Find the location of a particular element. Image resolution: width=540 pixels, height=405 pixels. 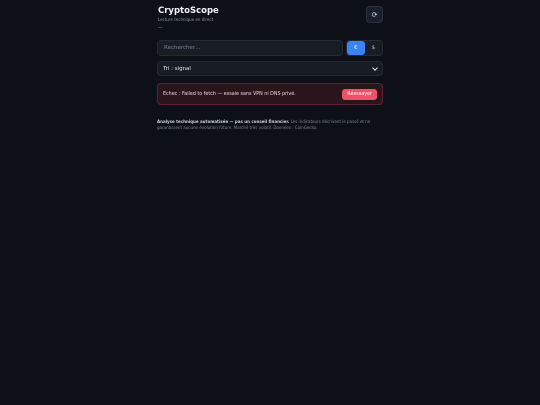

sort-select: Tri : signal is located at coordinates (270, 68).